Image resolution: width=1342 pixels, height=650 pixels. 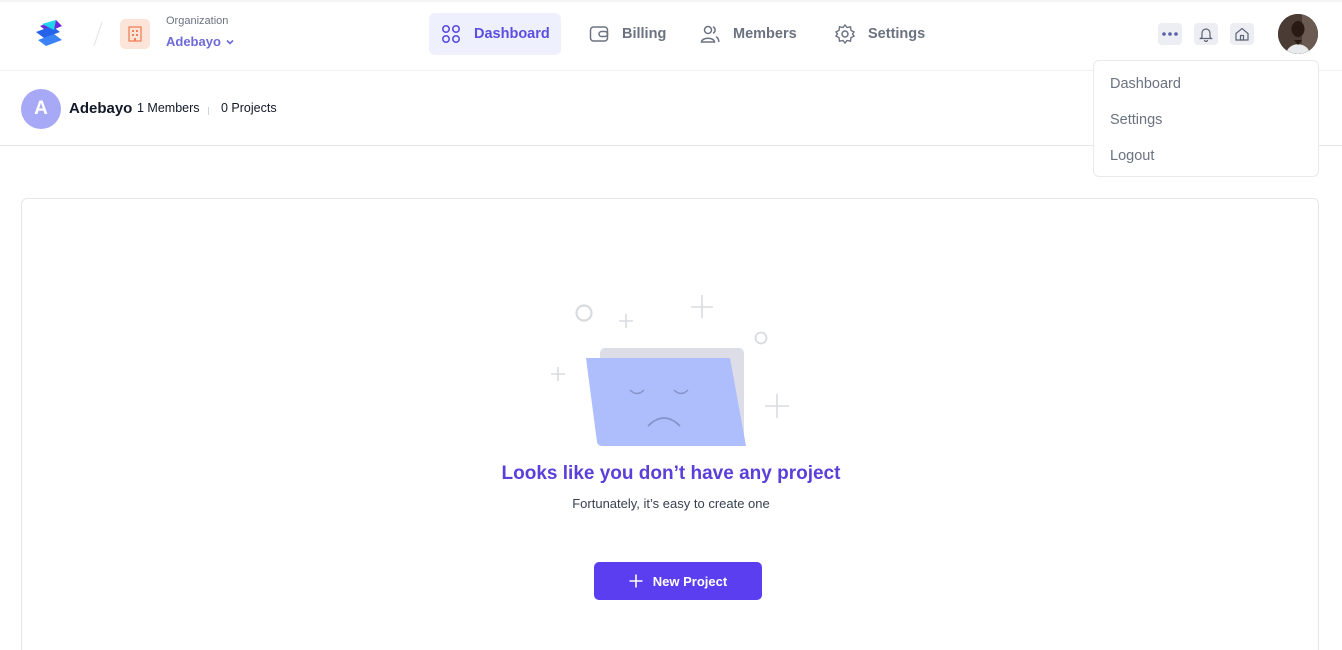 I want to click on home-icon, so click(x=1242, y=34).